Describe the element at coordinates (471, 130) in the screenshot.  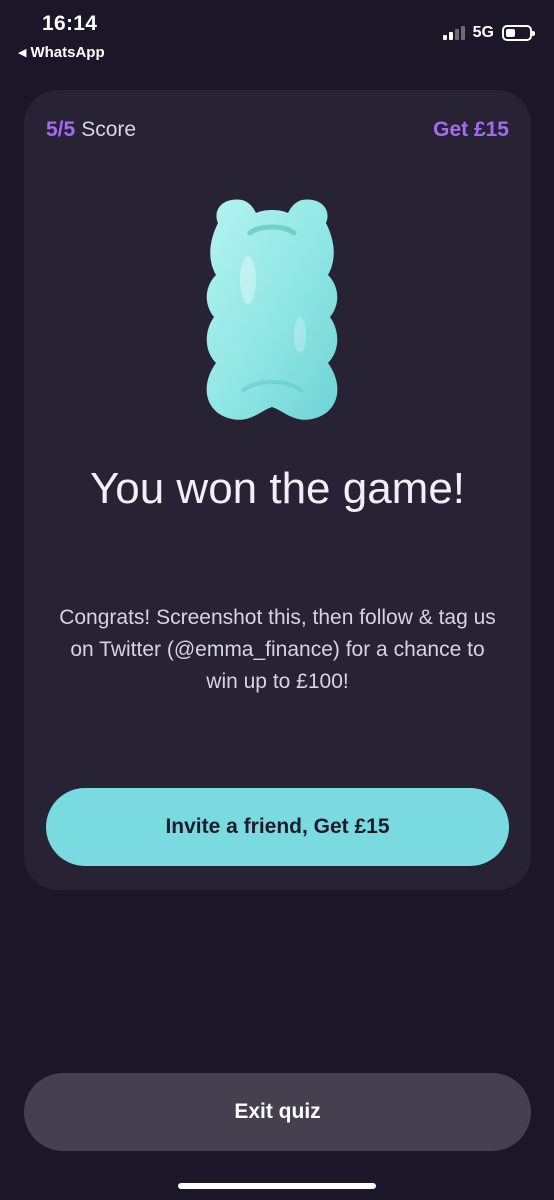
I see `reward-link: Get £15` at that location.